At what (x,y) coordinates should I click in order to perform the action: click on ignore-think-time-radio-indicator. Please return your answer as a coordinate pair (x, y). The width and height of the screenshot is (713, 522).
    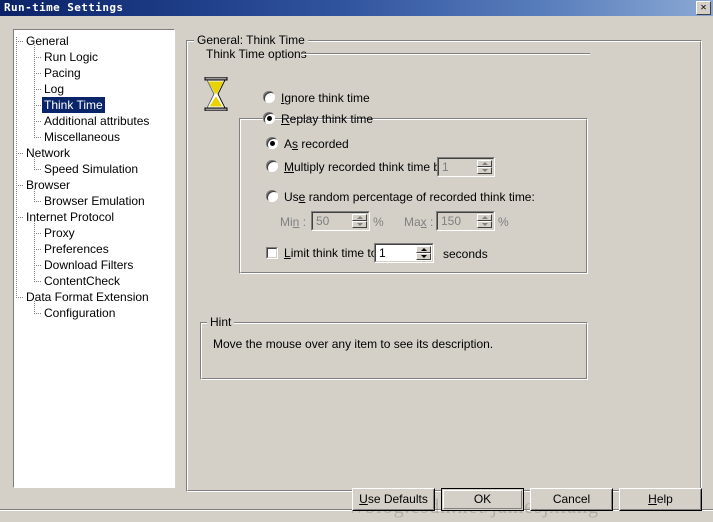
    Looking at the image, I should click on (269, 97).